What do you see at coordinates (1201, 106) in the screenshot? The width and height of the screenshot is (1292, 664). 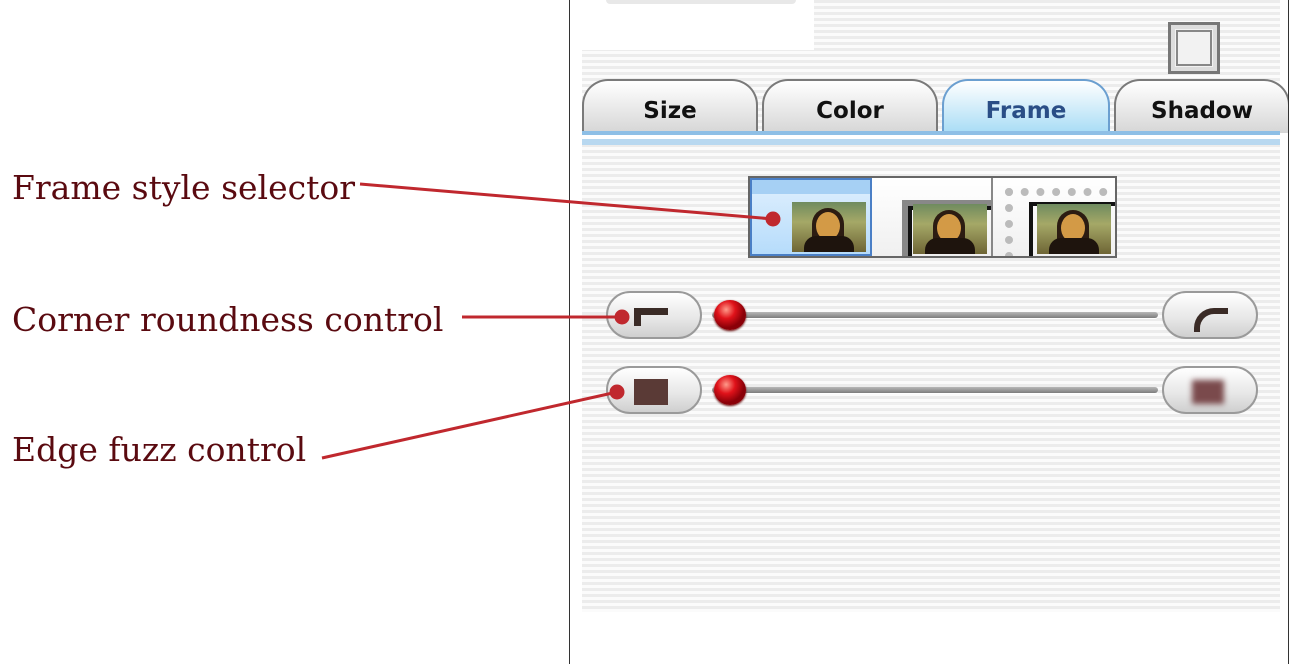 I see `tab-shadow: Shadow` at bounding box center [1201, 106].